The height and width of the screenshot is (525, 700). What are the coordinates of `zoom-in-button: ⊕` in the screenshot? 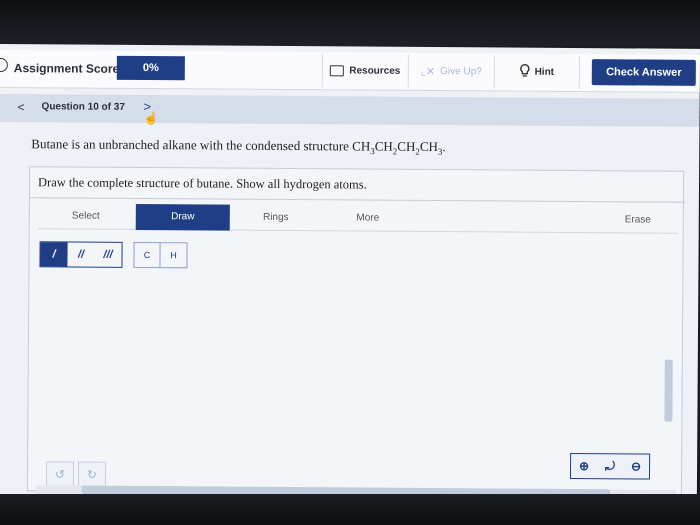 It's located at (584, 466).